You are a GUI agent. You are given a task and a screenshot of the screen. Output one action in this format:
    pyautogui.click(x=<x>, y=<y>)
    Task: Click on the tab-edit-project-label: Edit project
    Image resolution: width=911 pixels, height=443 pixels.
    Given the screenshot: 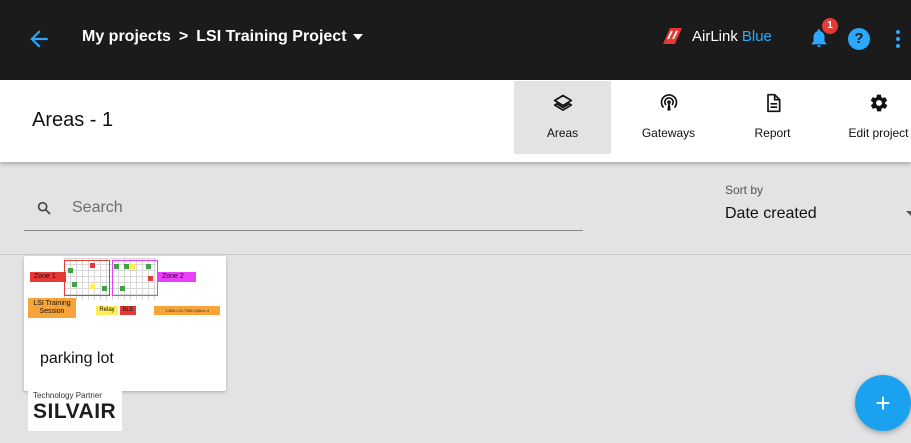 What is the action you would take?
    pyautogui.click(x=878, y=133)
    